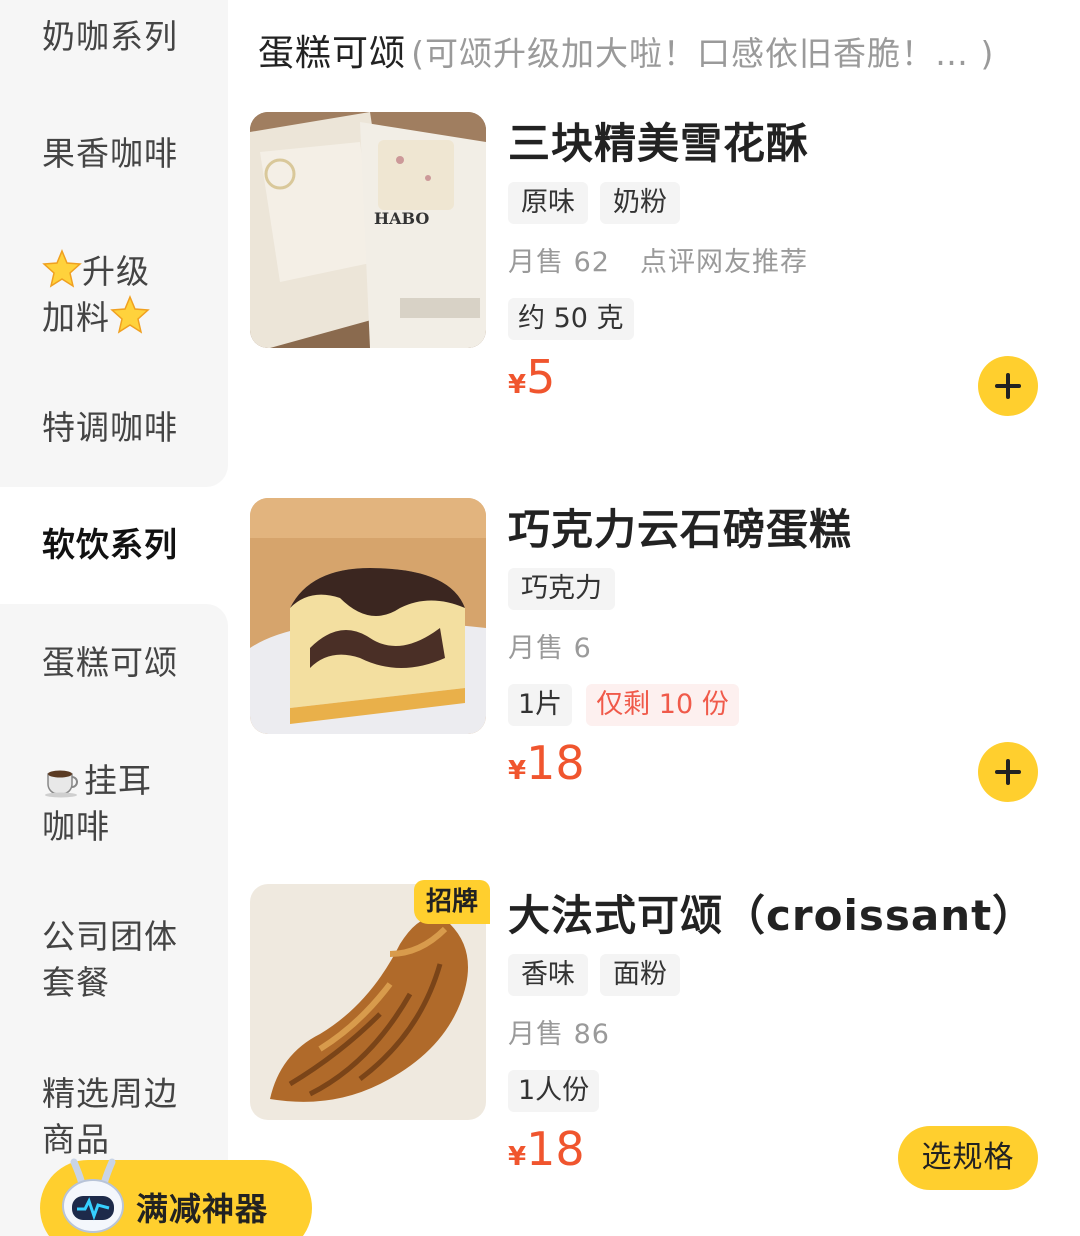 This screenshot has height=1236, width=1080. I want to click on product-tags: 原味 奶粉, so click(594, 203).